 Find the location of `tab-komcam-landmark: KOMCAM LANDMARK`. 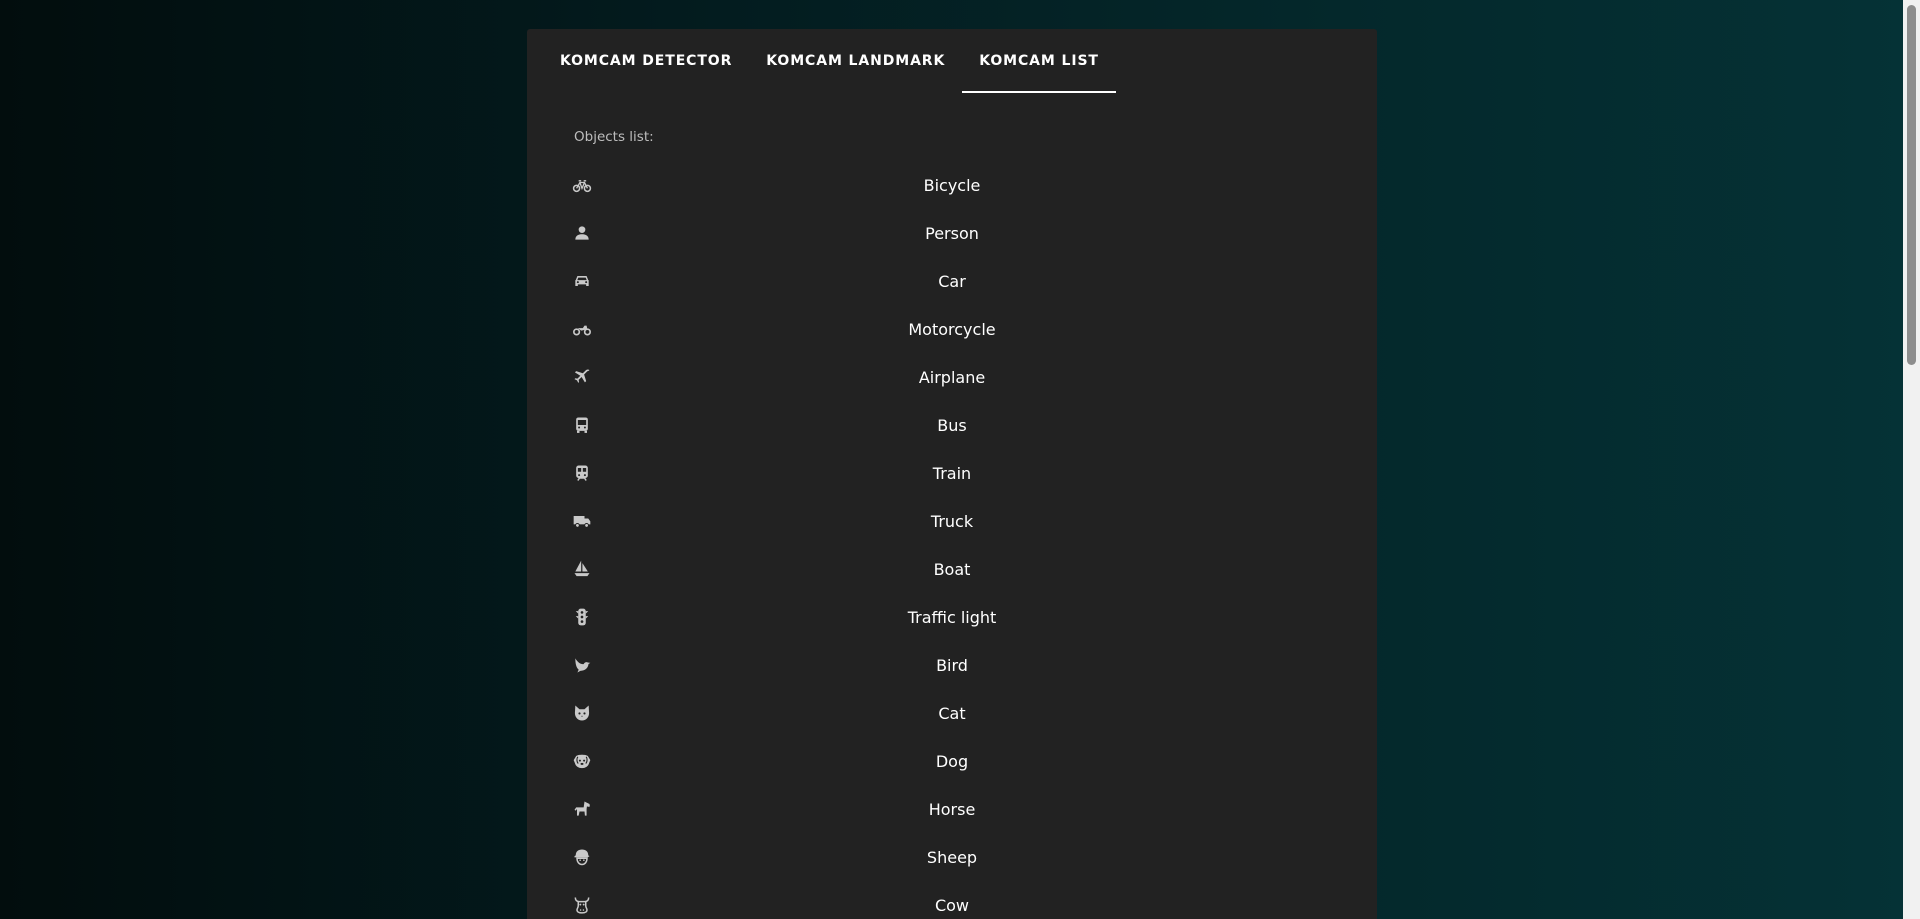

tab-komcam-landmark: KOMCAM LANDMARK is located at coordinates (855, 61).